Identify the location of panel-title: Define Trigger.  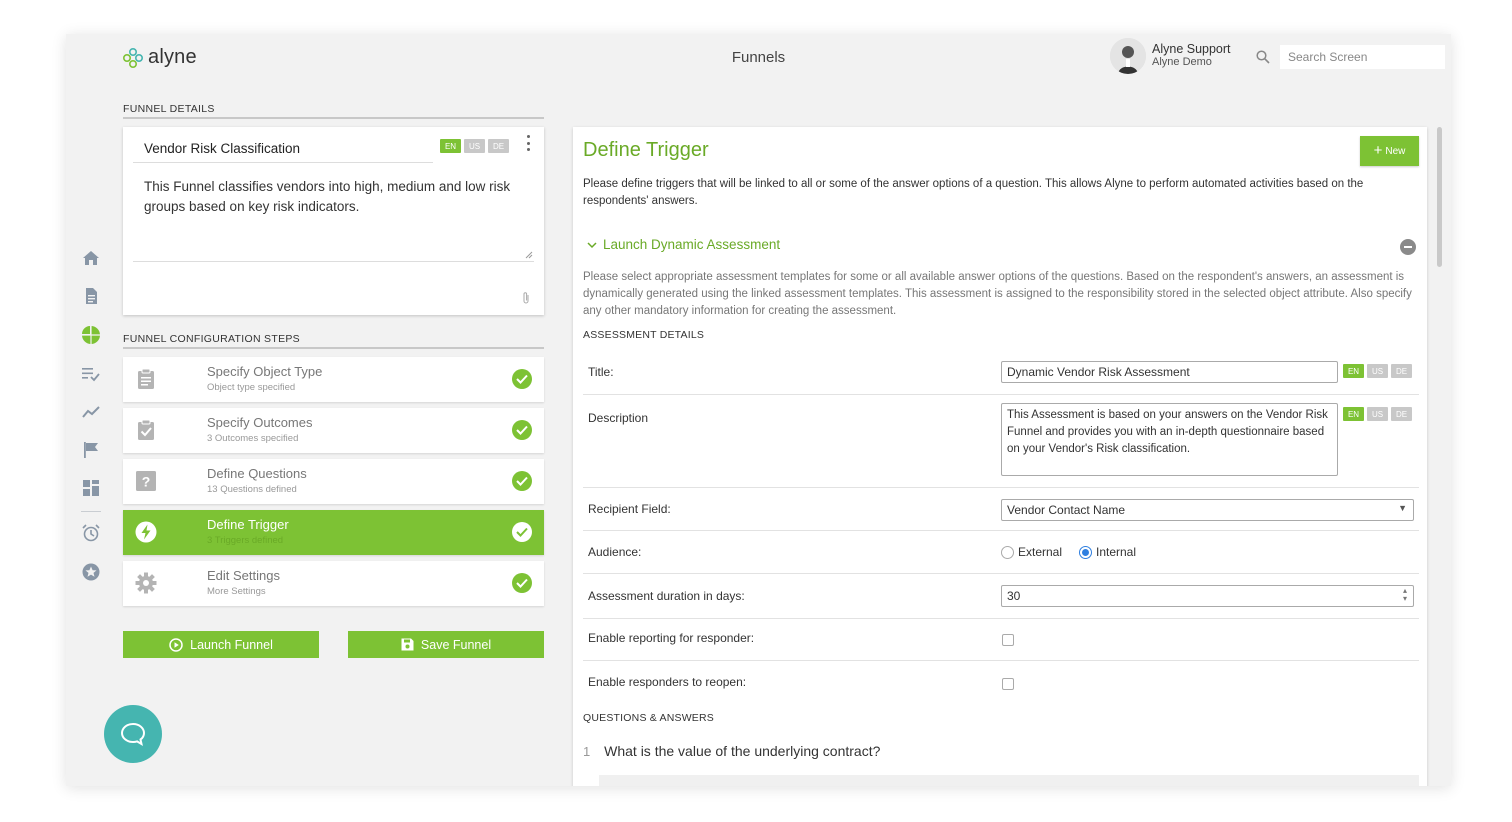
(646, 150).